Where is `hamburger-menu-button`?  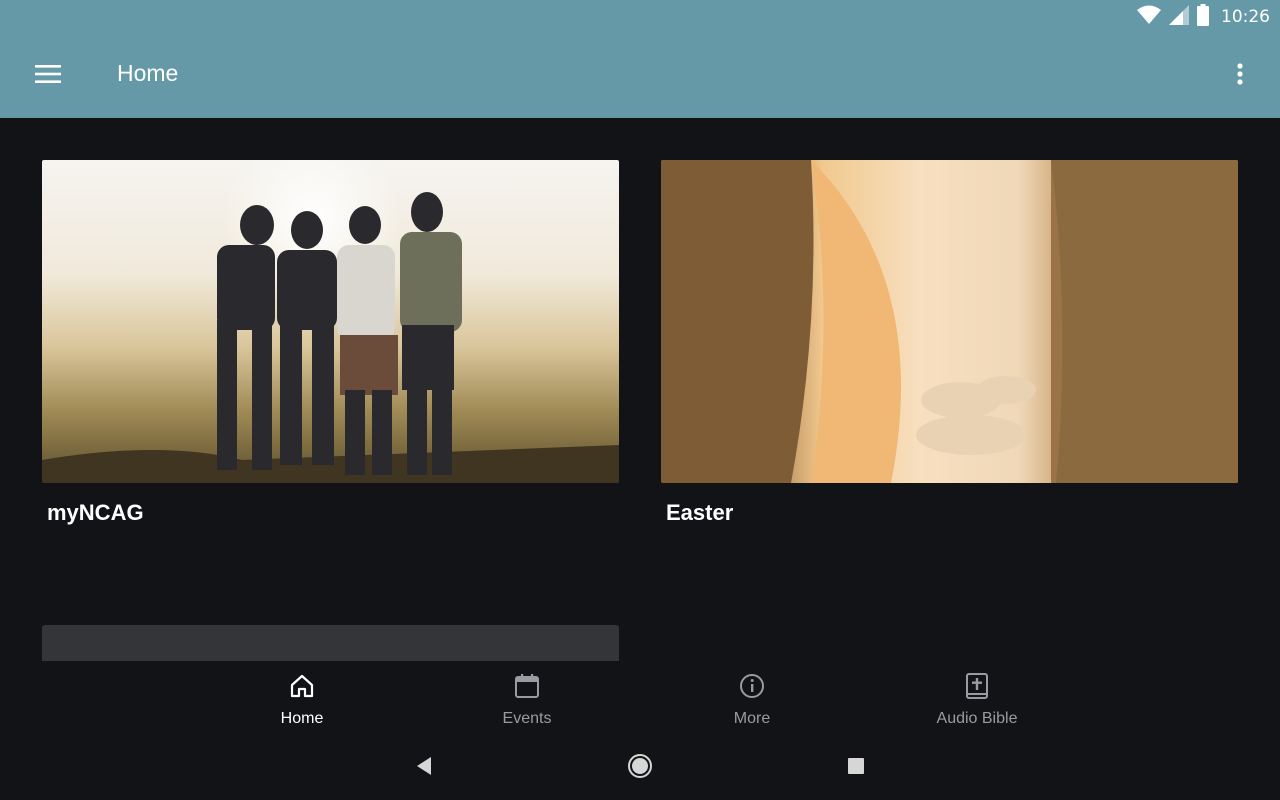
hamburger-menu-button is located at coordinates (48, 76).